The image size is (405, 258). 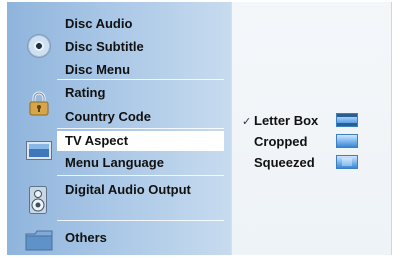 What do you see at coordinates (347, 120) in the screenshot?
I see `letterbox-icon` at bounding box center [347, 120].